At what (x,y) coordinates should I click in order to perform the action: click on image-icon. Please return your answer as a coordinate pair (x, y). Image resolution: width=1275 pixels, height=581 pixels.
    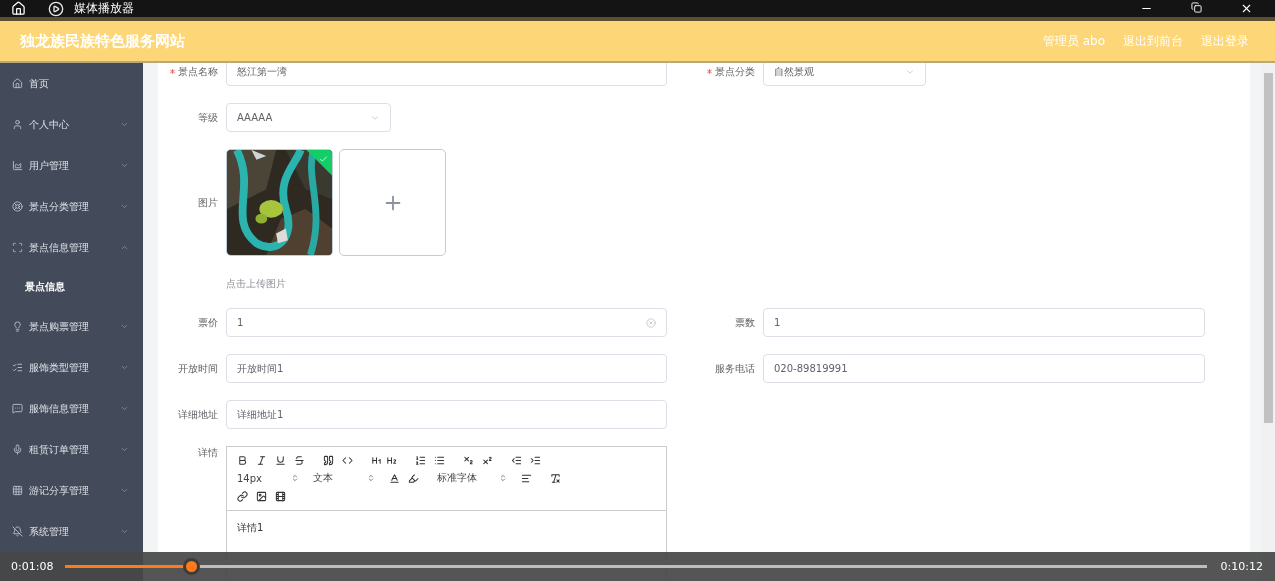
    Looking at the image, I should click on (261, 496).